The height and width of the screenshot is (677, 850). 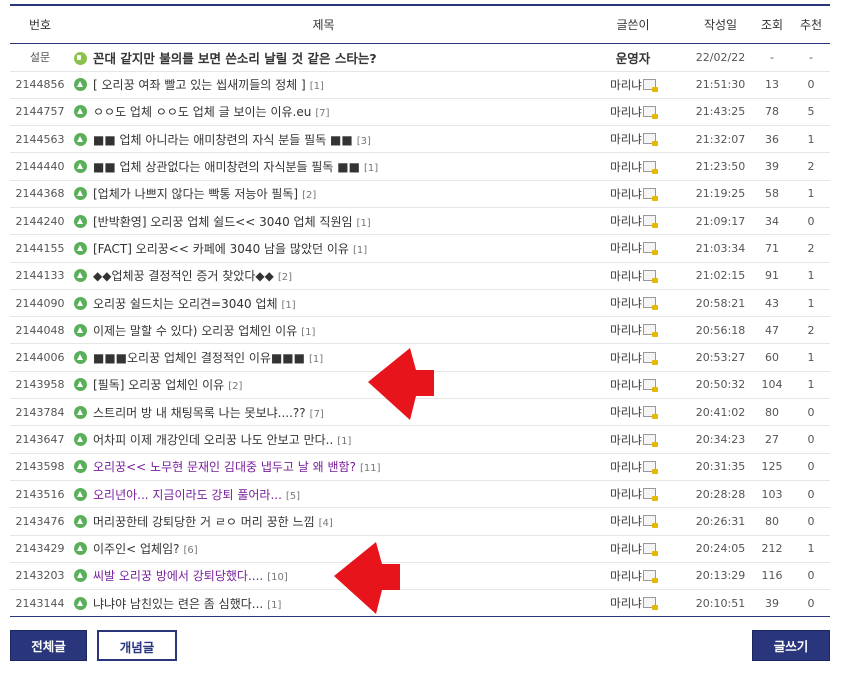 I want to click on notice-subject: 꼰대 같지만 불의를 보면 쓴소리 날릴 것 같은 스타는?, so click(x=323, y=57).